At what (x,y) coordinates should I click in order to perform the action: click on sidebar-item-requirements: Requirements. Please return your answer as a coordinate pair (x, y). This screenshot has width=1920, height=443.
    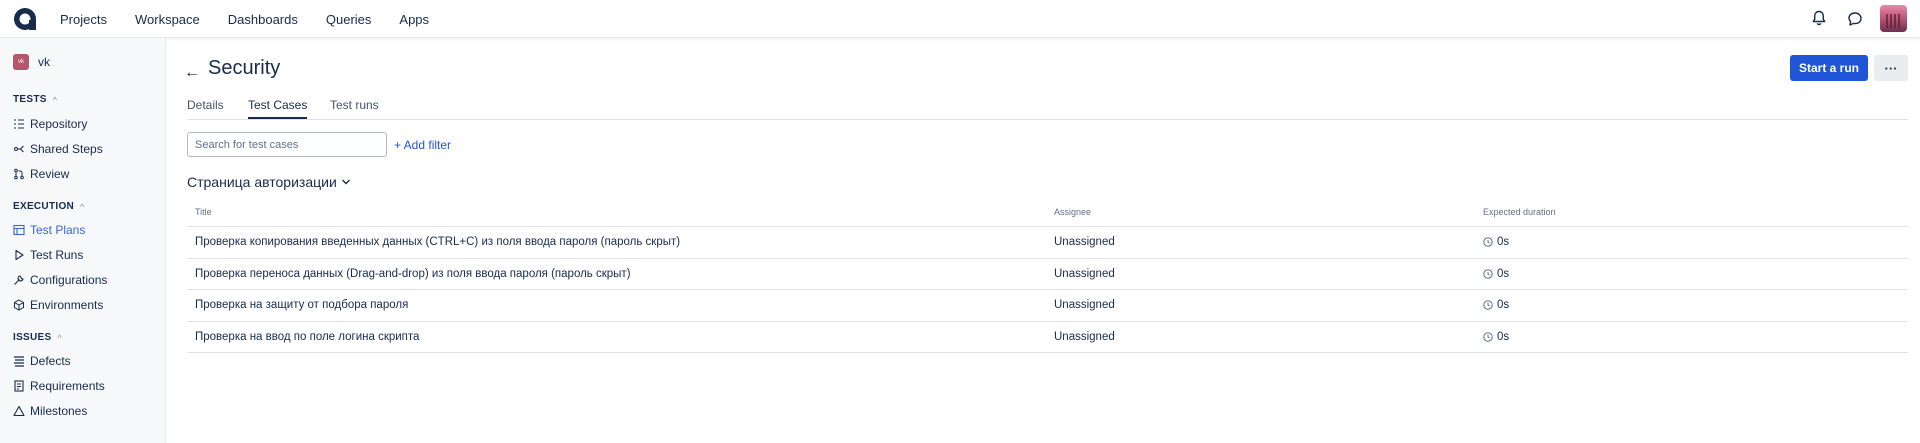
    Looking at the image, I should click on (59, 386).